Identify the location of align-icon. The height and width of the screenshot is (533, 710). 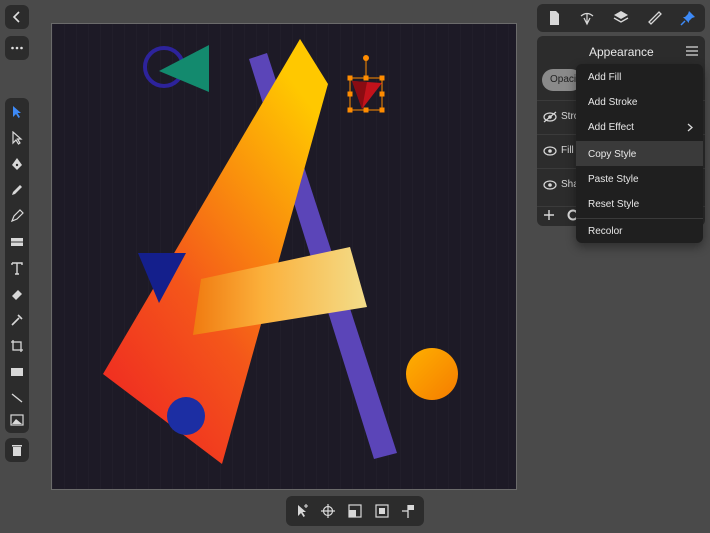
(355, 511).